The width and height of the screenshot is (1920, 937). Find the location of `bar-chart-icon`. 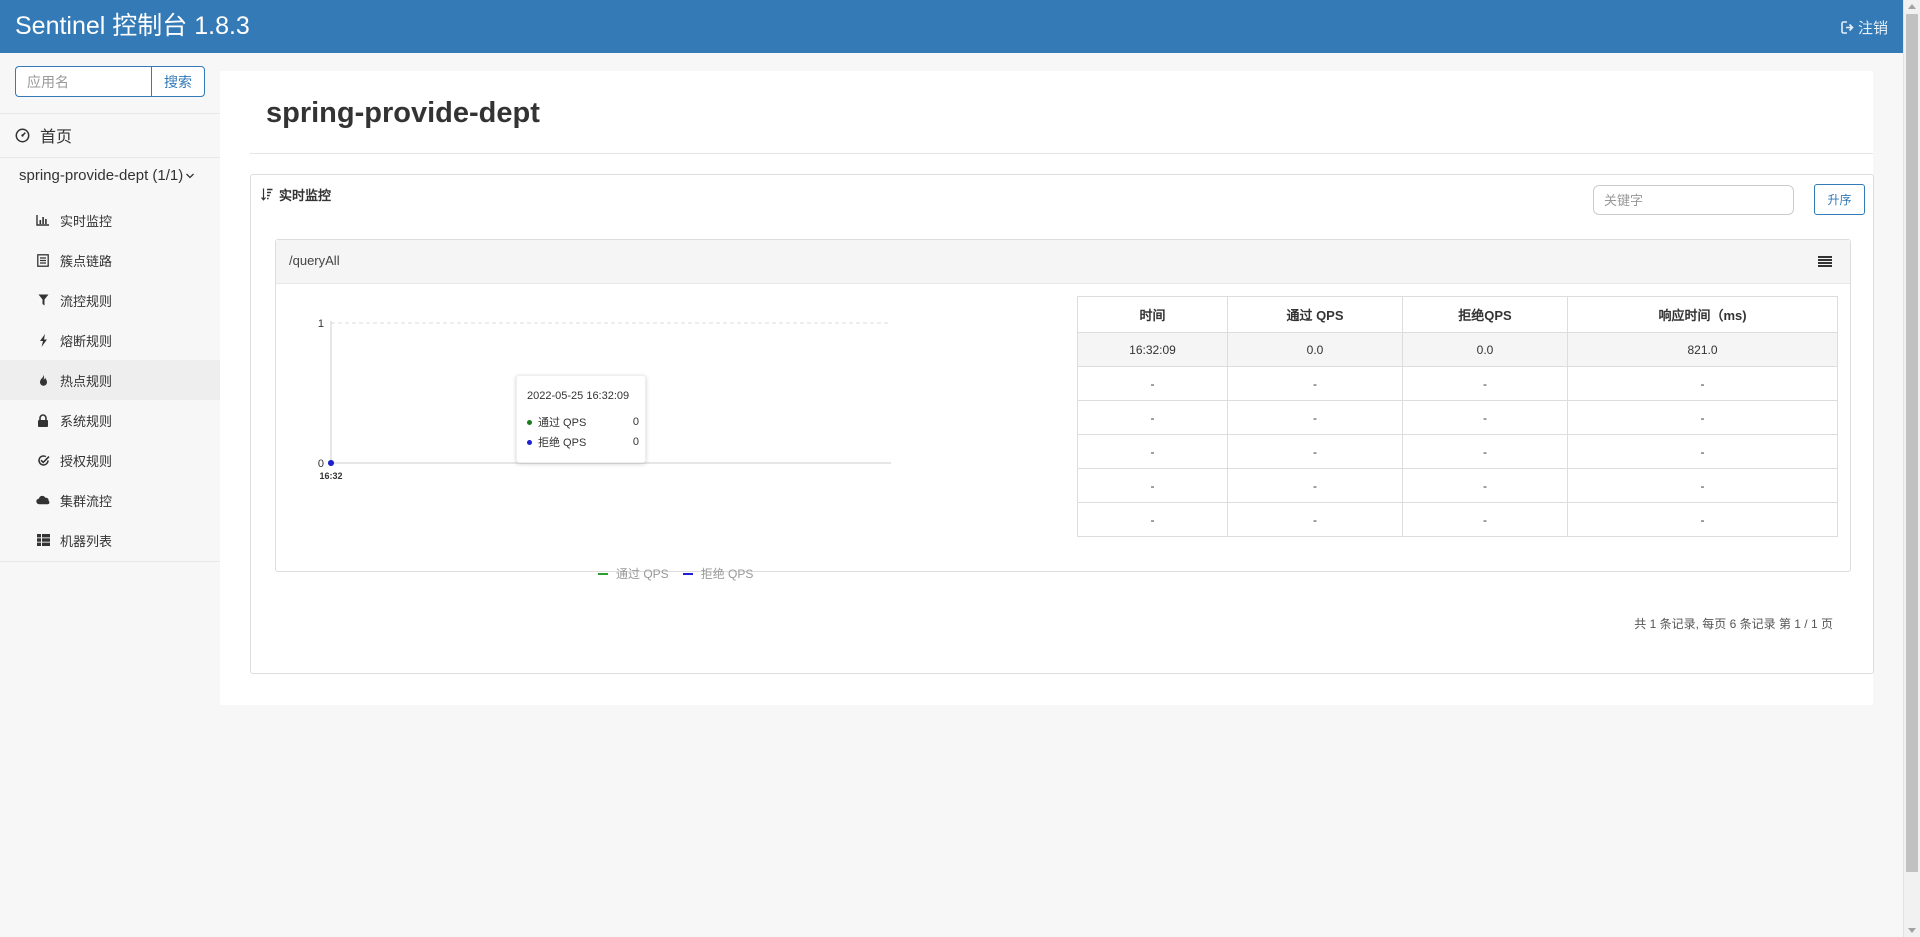

bar-chart-icon is located at coordinates (43, 220).